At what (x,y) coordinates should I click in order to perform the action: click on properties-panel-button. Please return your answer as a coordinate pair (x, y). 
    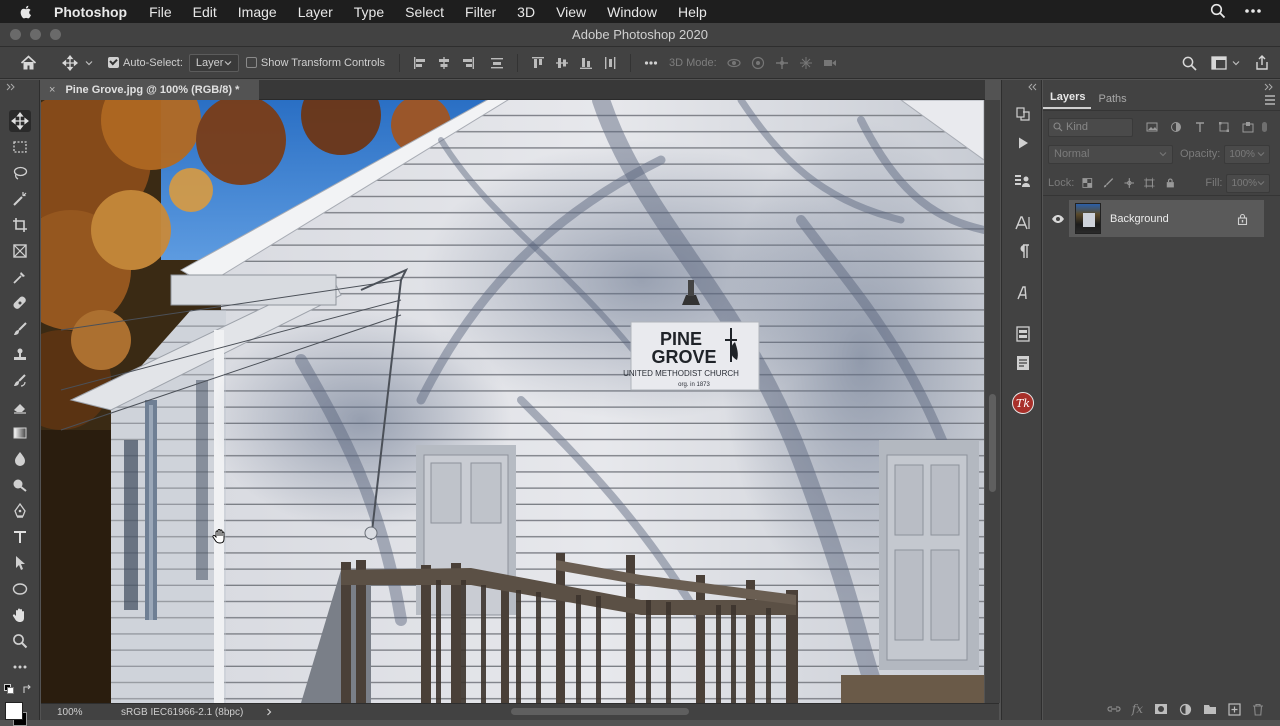
    Looking at the image, I should click on (1023, 334).